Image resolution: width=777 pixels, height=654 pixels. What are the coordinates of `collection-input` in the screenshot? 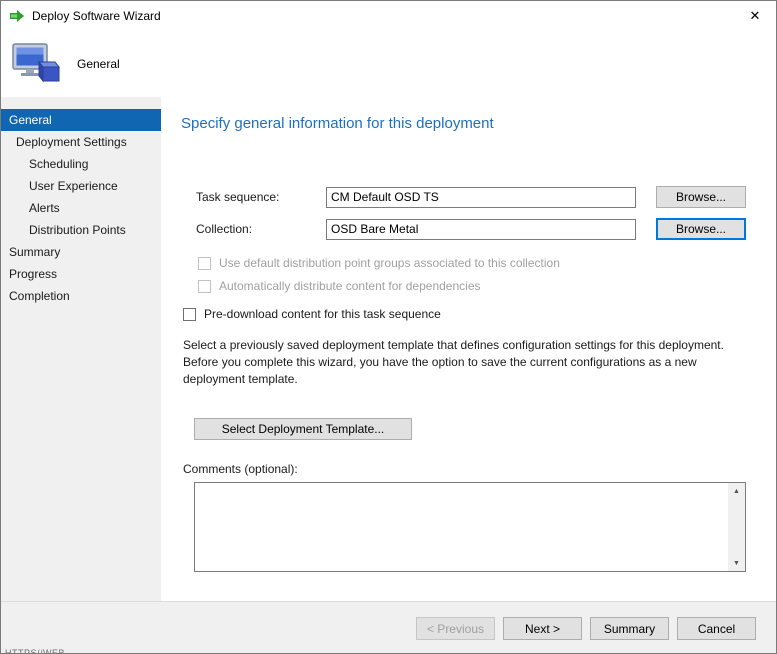 It's located at (481, 229).